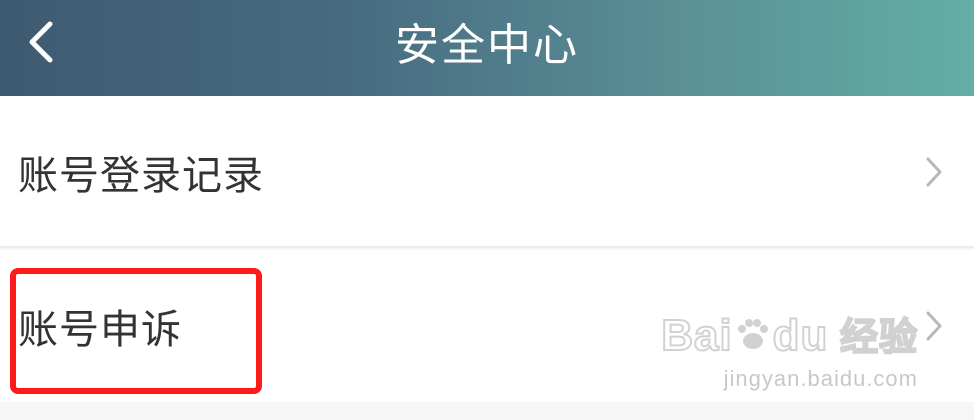 Image resolution: width=974 pixels, height=420 pixels. What do you see at coordinates (100, 330) in the screenshot?
I see `list-item-label: 账号申诉` at bounding box center [100, 330].